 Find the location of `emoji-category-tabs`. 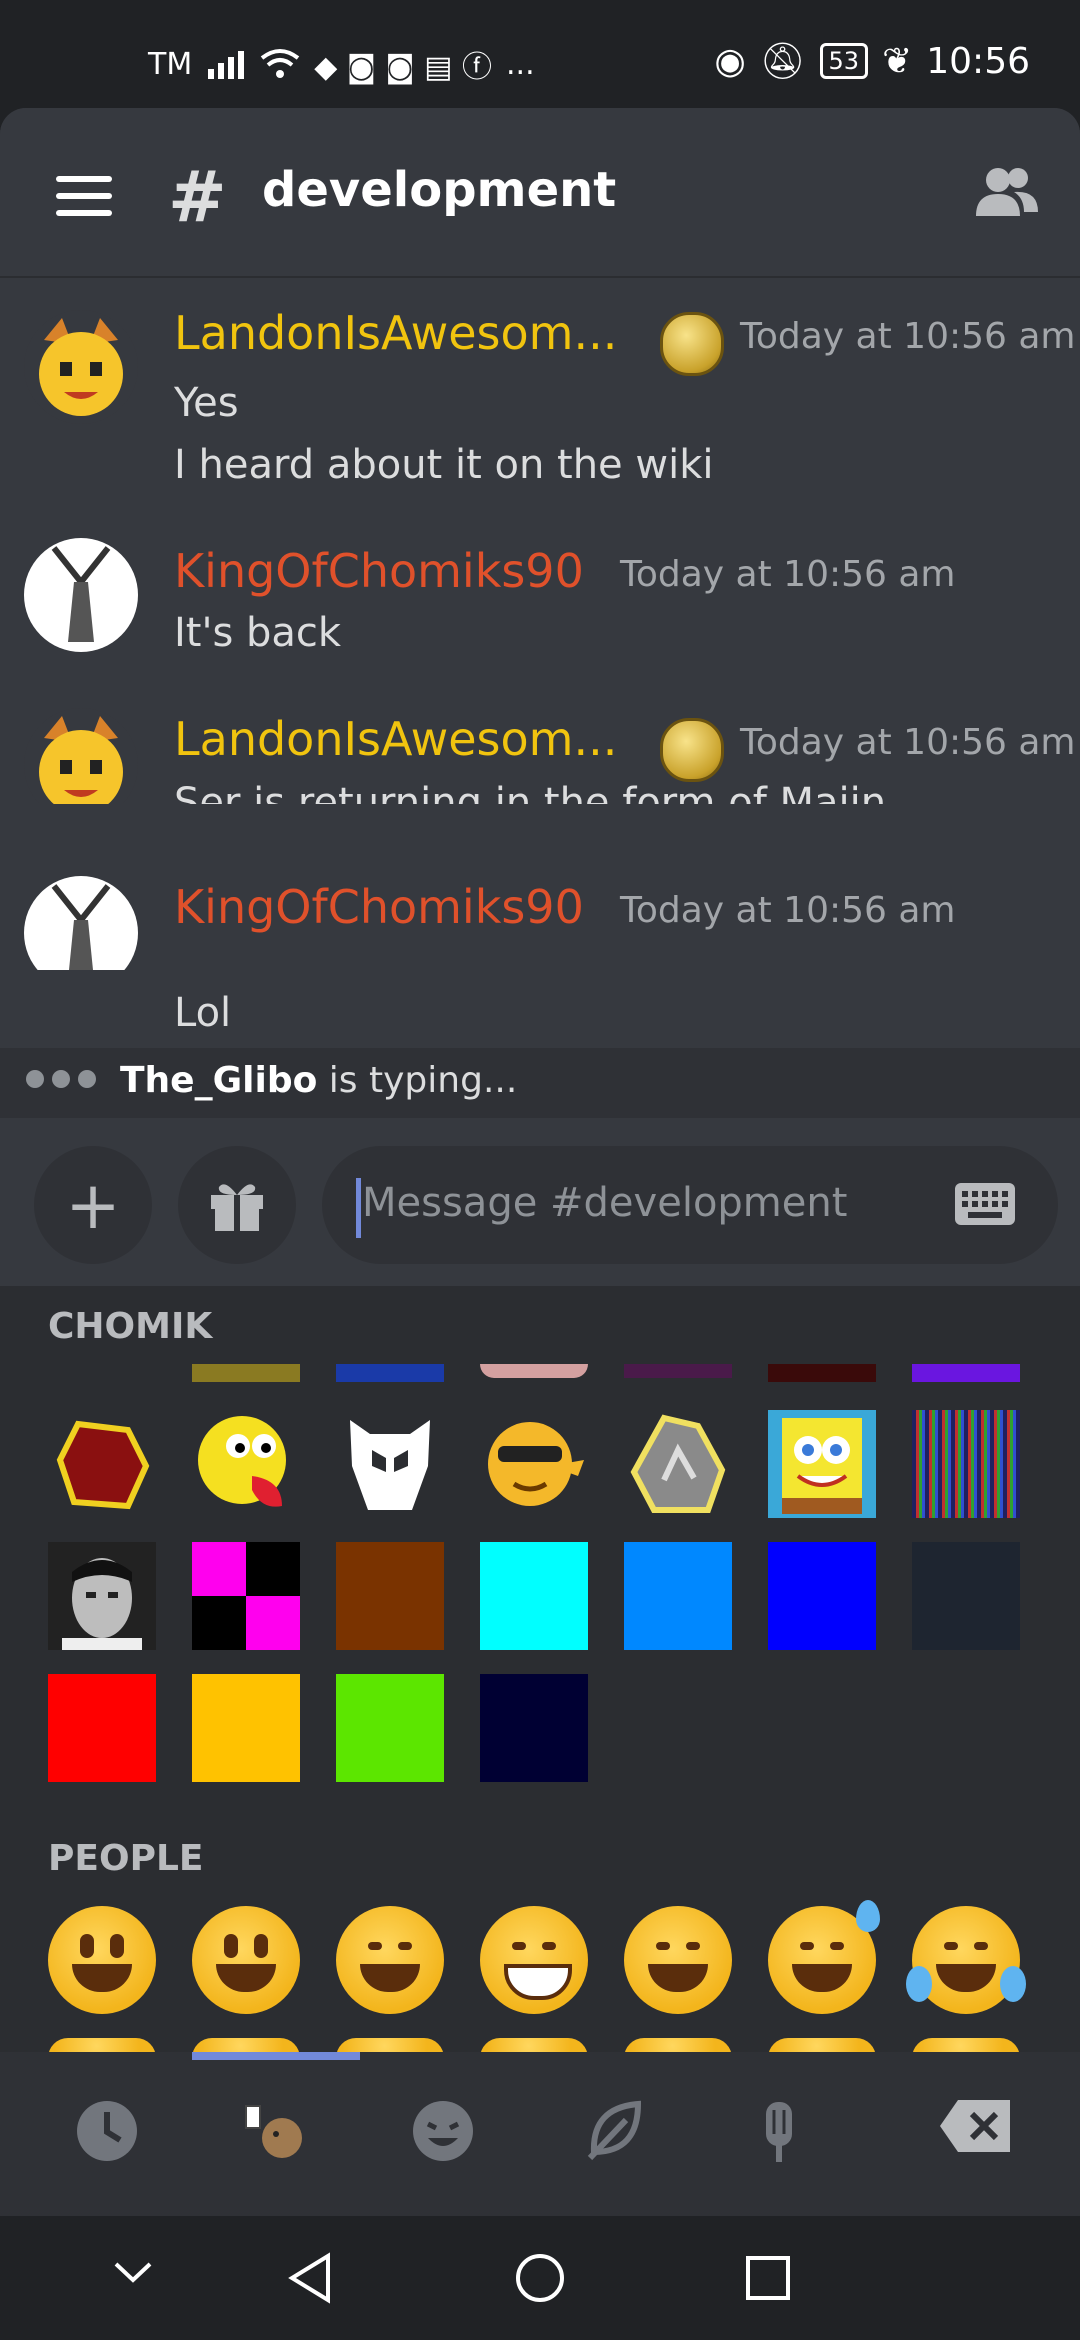

emoji-category-tabs is located at coordinates (540, 2134).